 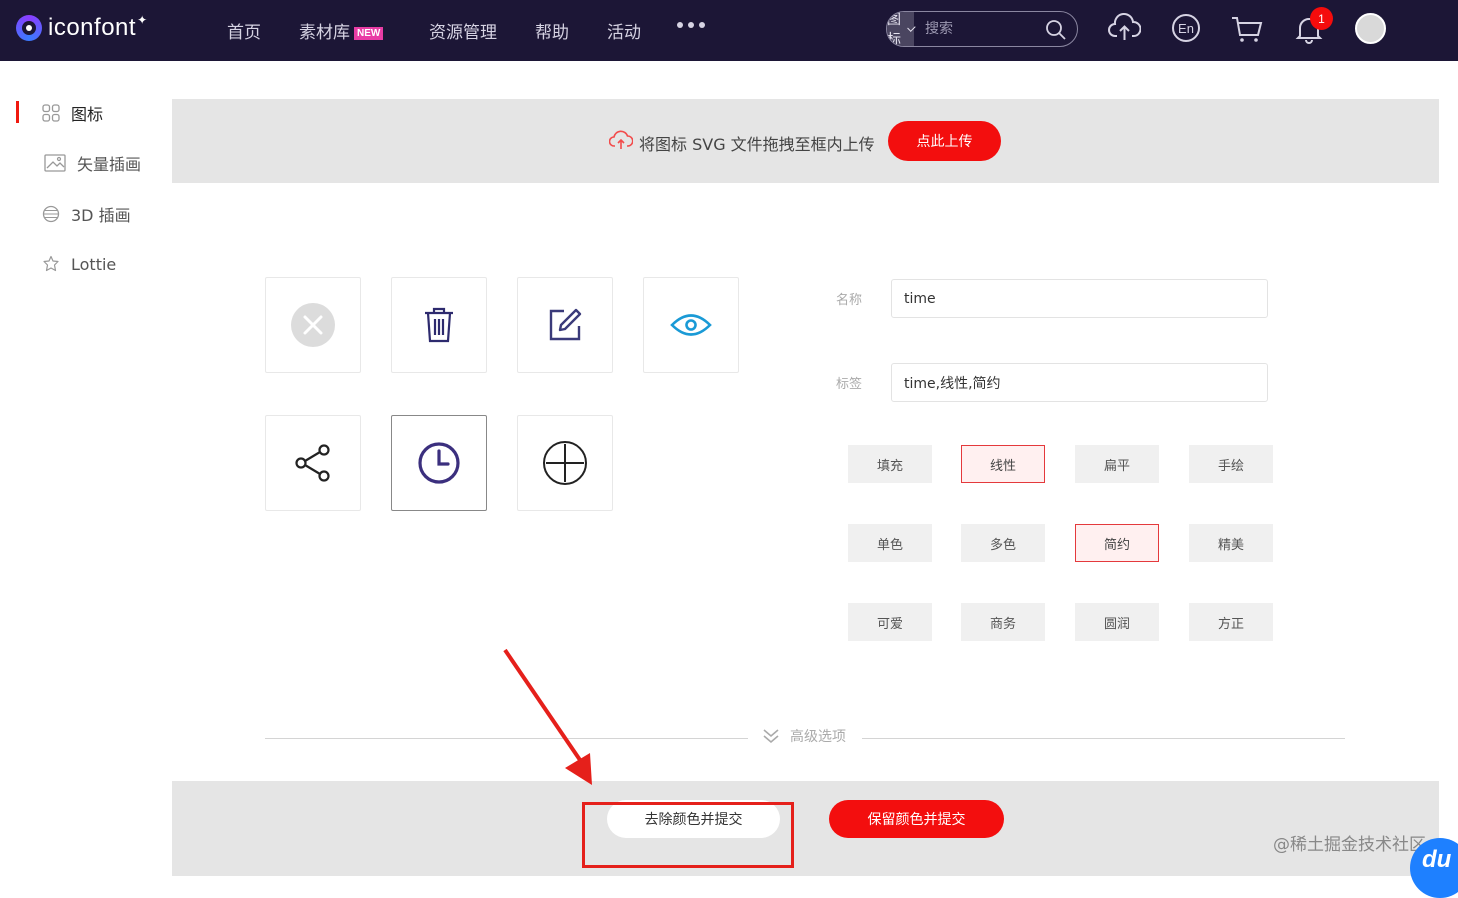 I want to click on icon-tile-trash, so click(x=439, y=325).